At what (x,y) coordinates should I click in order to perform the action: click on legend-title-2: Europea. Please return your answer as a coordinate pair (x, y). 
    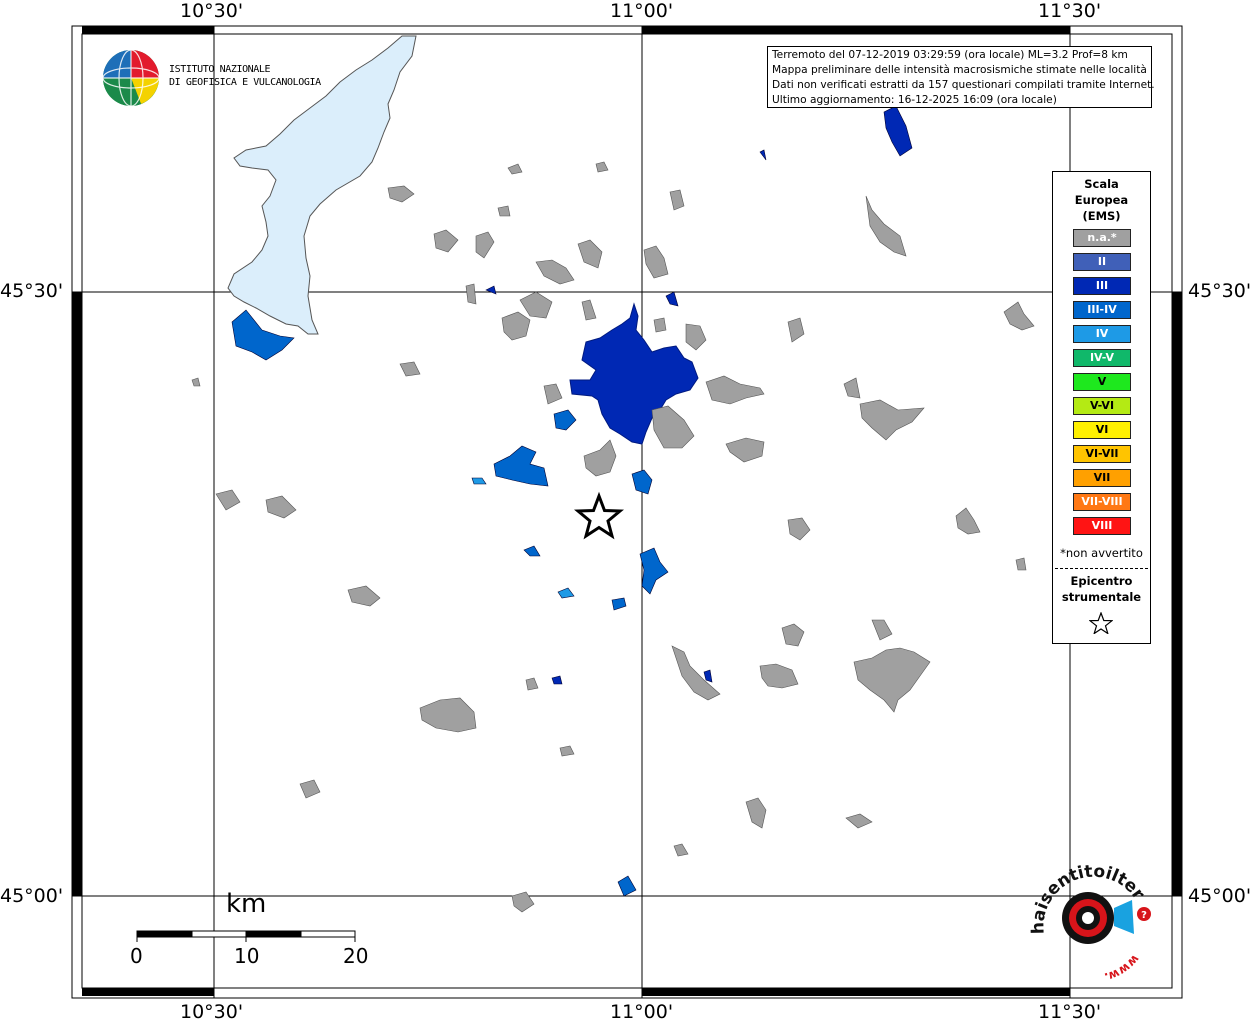
    Looking at the image, I should click on (1101, 200).